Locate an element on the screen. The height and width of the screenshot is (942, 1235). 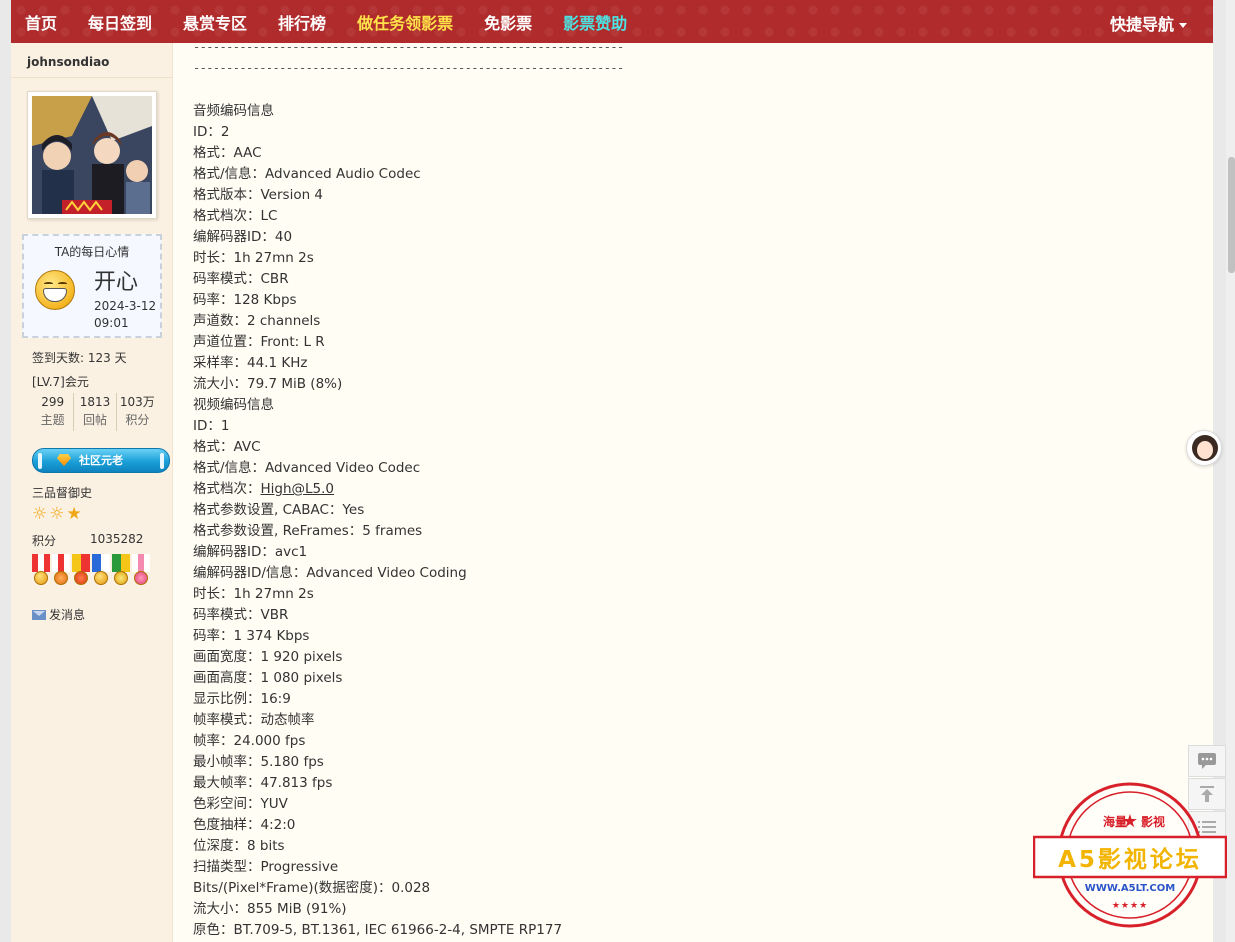
comment-icon is located at coordinates (1207, 761).